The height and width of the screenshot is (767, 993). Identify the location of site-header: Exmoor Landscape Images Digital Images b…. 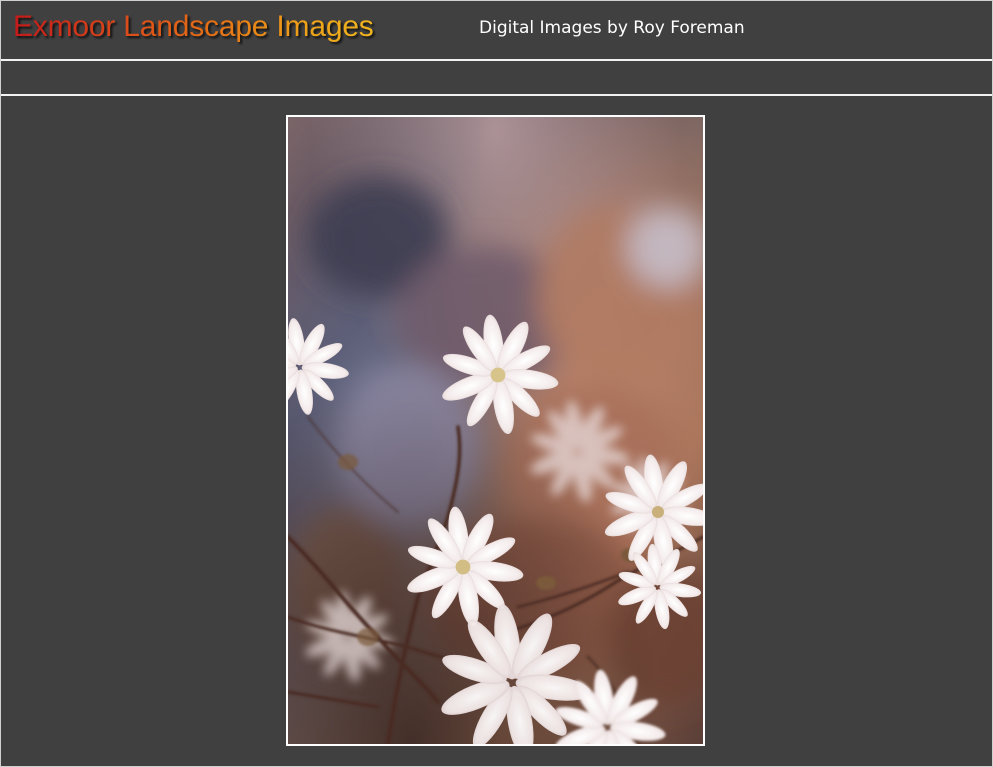
(496, 30).